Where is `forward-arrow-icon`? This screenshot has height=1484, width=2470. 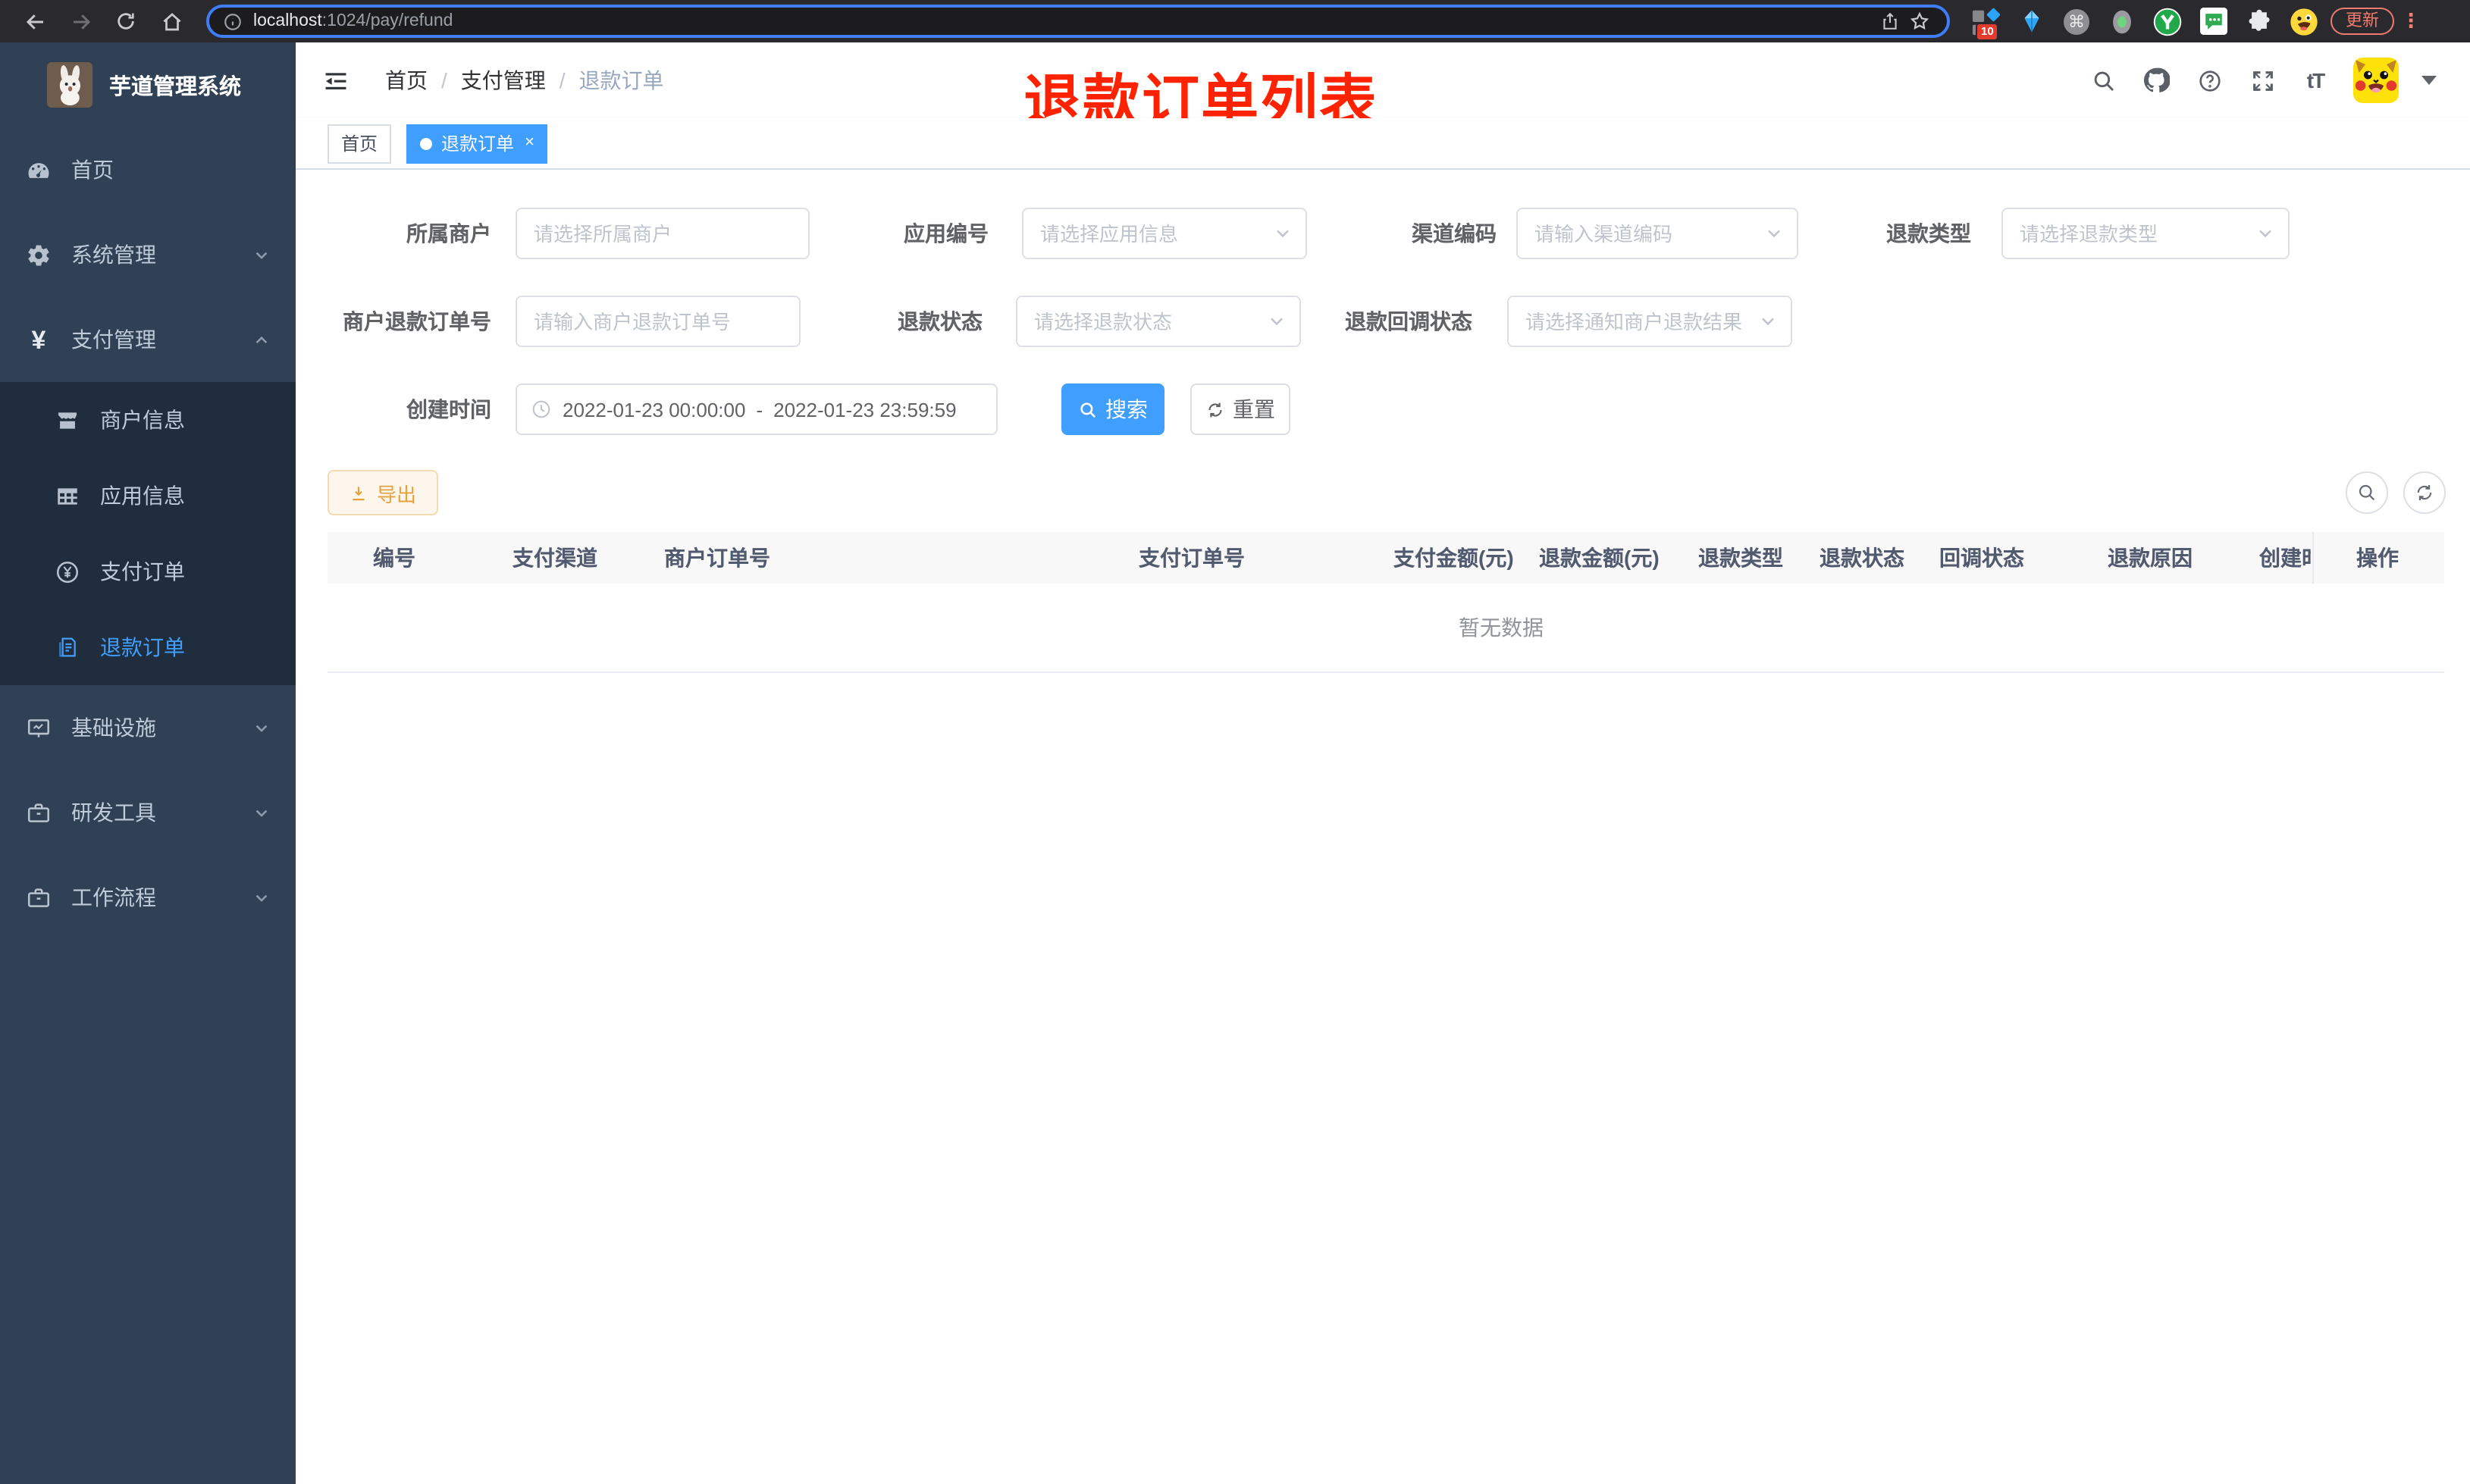
forward-arrow-icon is located at coordinates (81, 22).